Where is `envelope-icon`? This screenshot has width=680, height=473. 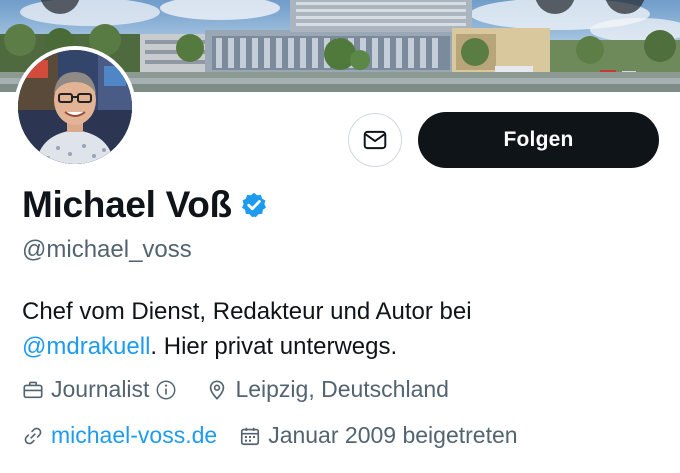
envelope-icon is located at coordinates (375, 140).